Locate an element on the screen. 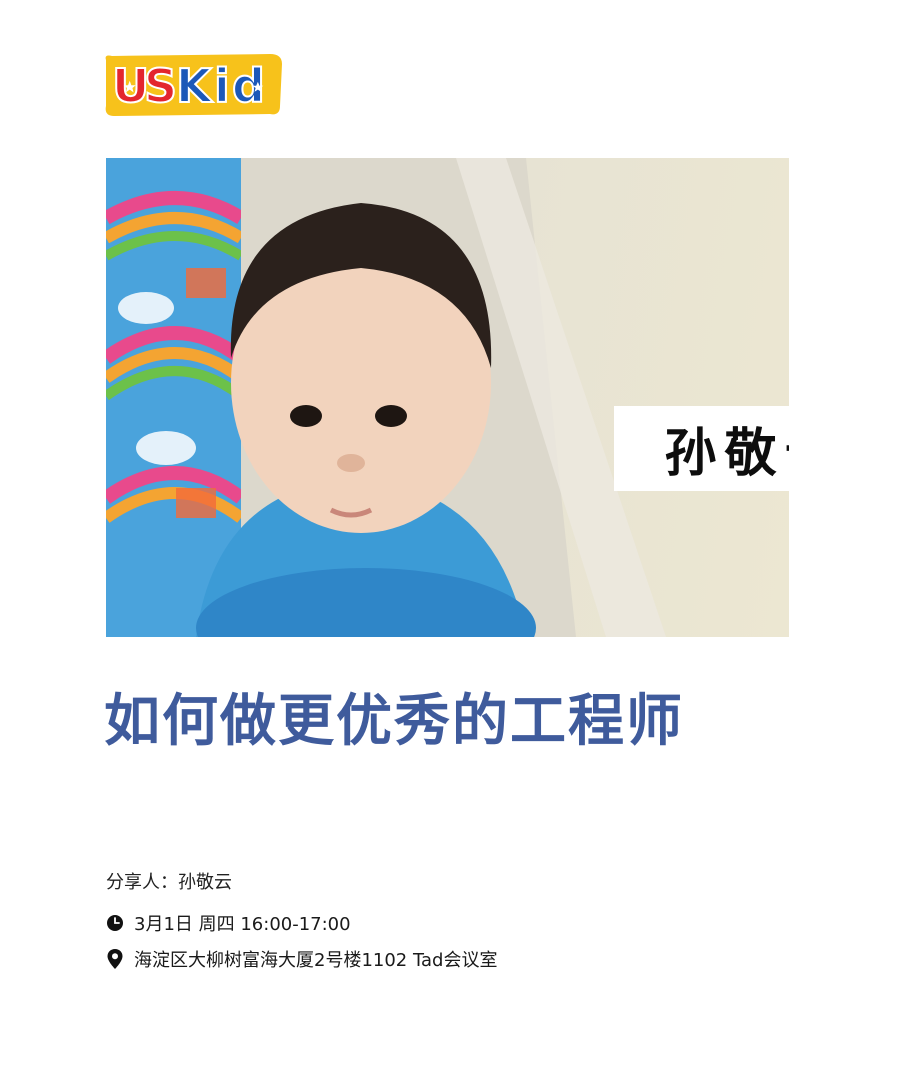  event-time-row: 3月1日 周四 16:00-17:00 is located at coordinates (228, 923).